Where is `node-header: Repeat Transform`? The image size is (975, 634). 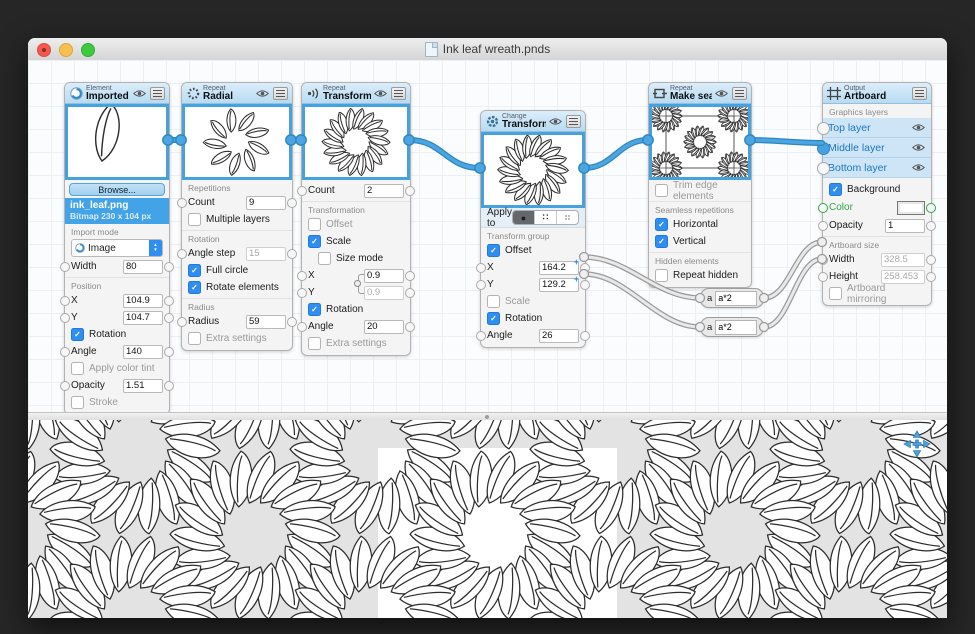 node-header: Repeat Transform is located at coordinates (356, 93).